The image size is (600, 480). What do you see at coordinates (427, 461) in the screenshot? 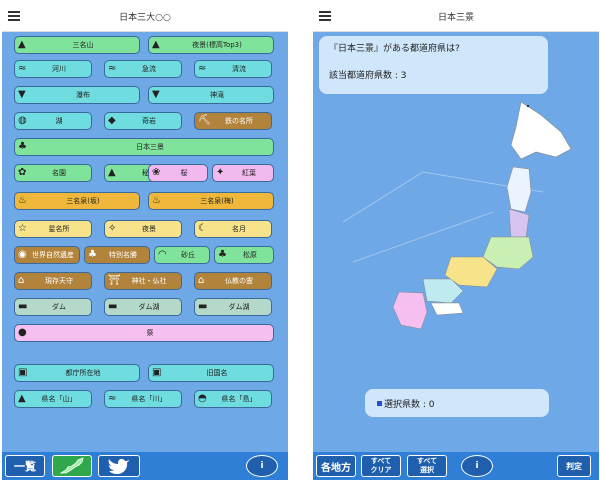
I see `select-all-top: すべて` at bounding box center [427, 461].